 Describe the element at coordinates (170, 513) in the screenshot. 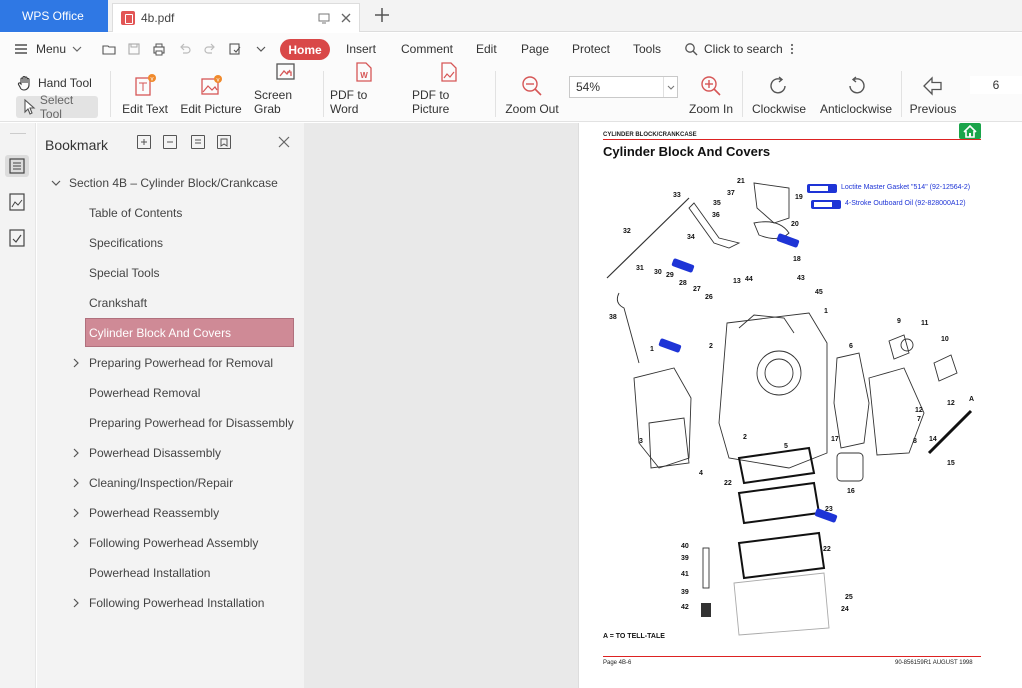

I see `bookmark-item: Powerhead Reassembly` at that location.